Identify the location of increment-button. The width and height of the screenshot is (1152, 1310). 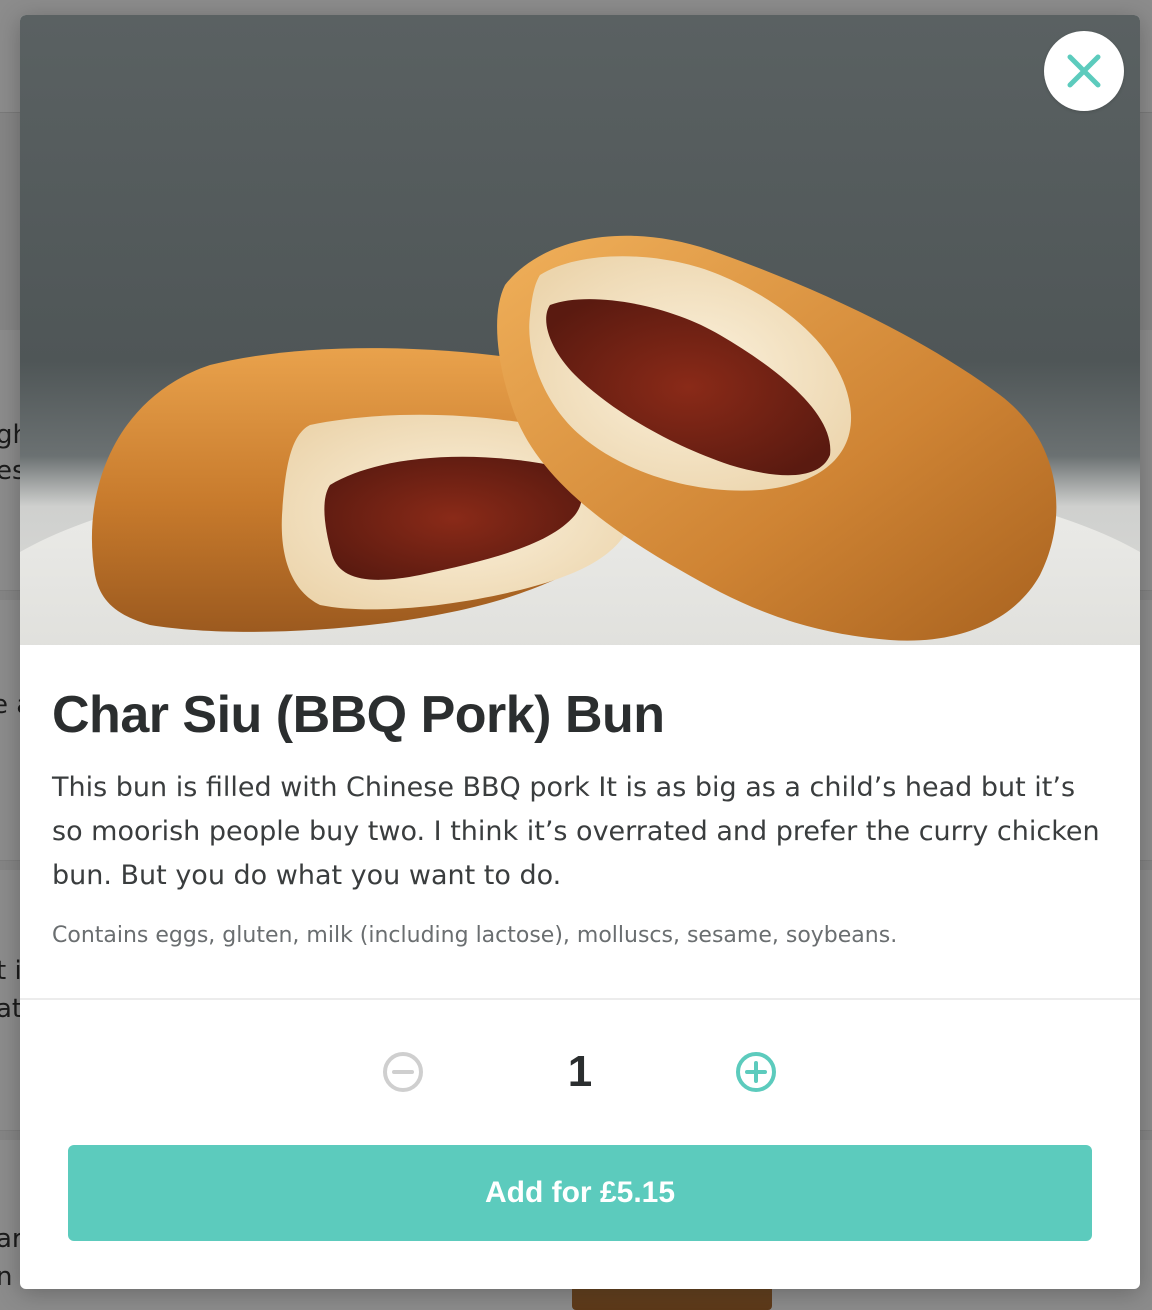
(756, 1072).